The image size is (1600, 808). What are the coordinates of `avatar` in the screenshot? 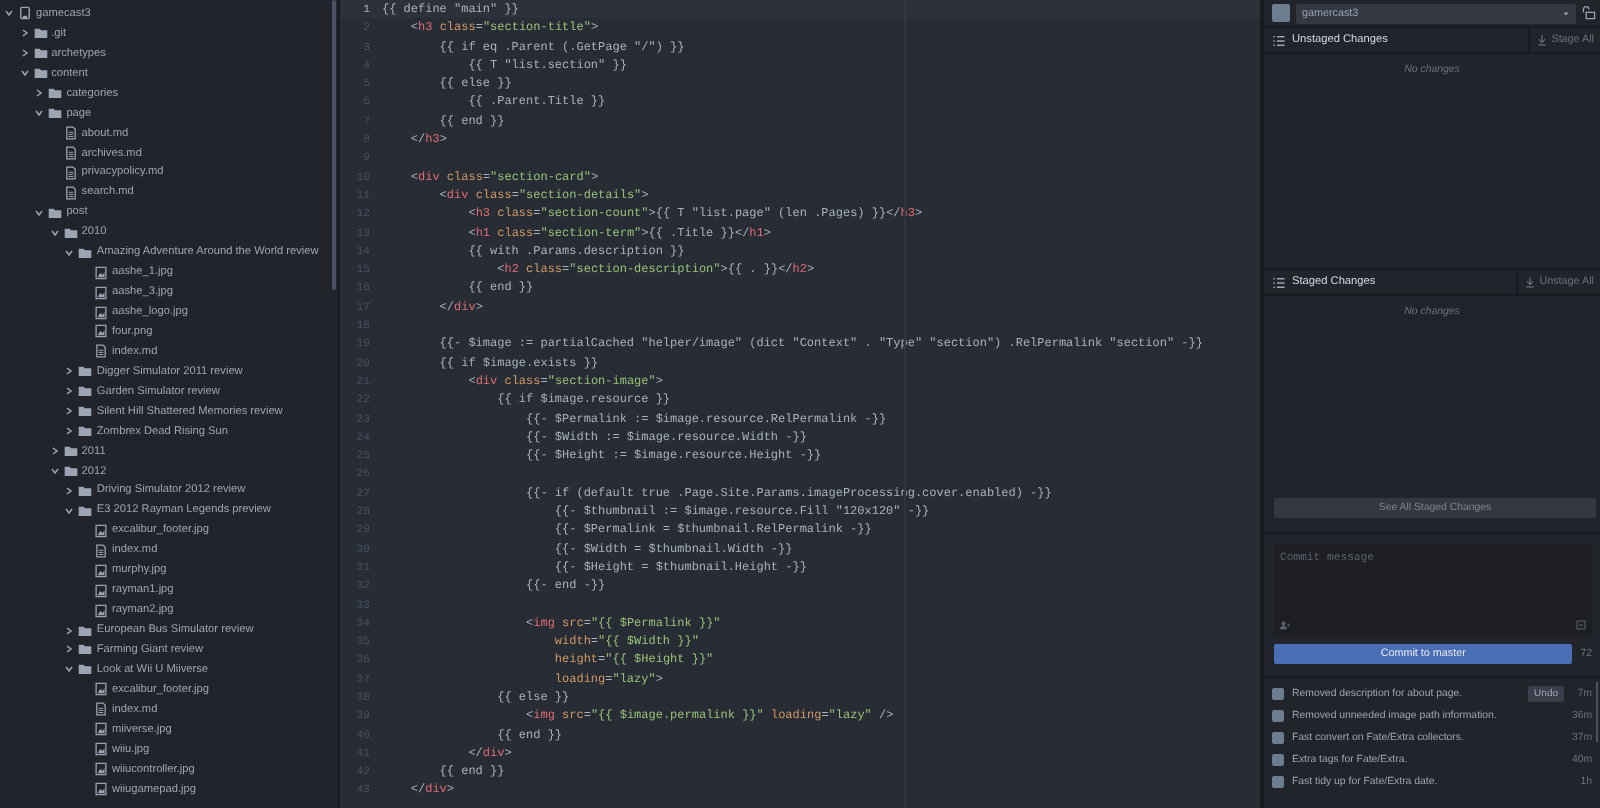 It's located at (1281, 13).